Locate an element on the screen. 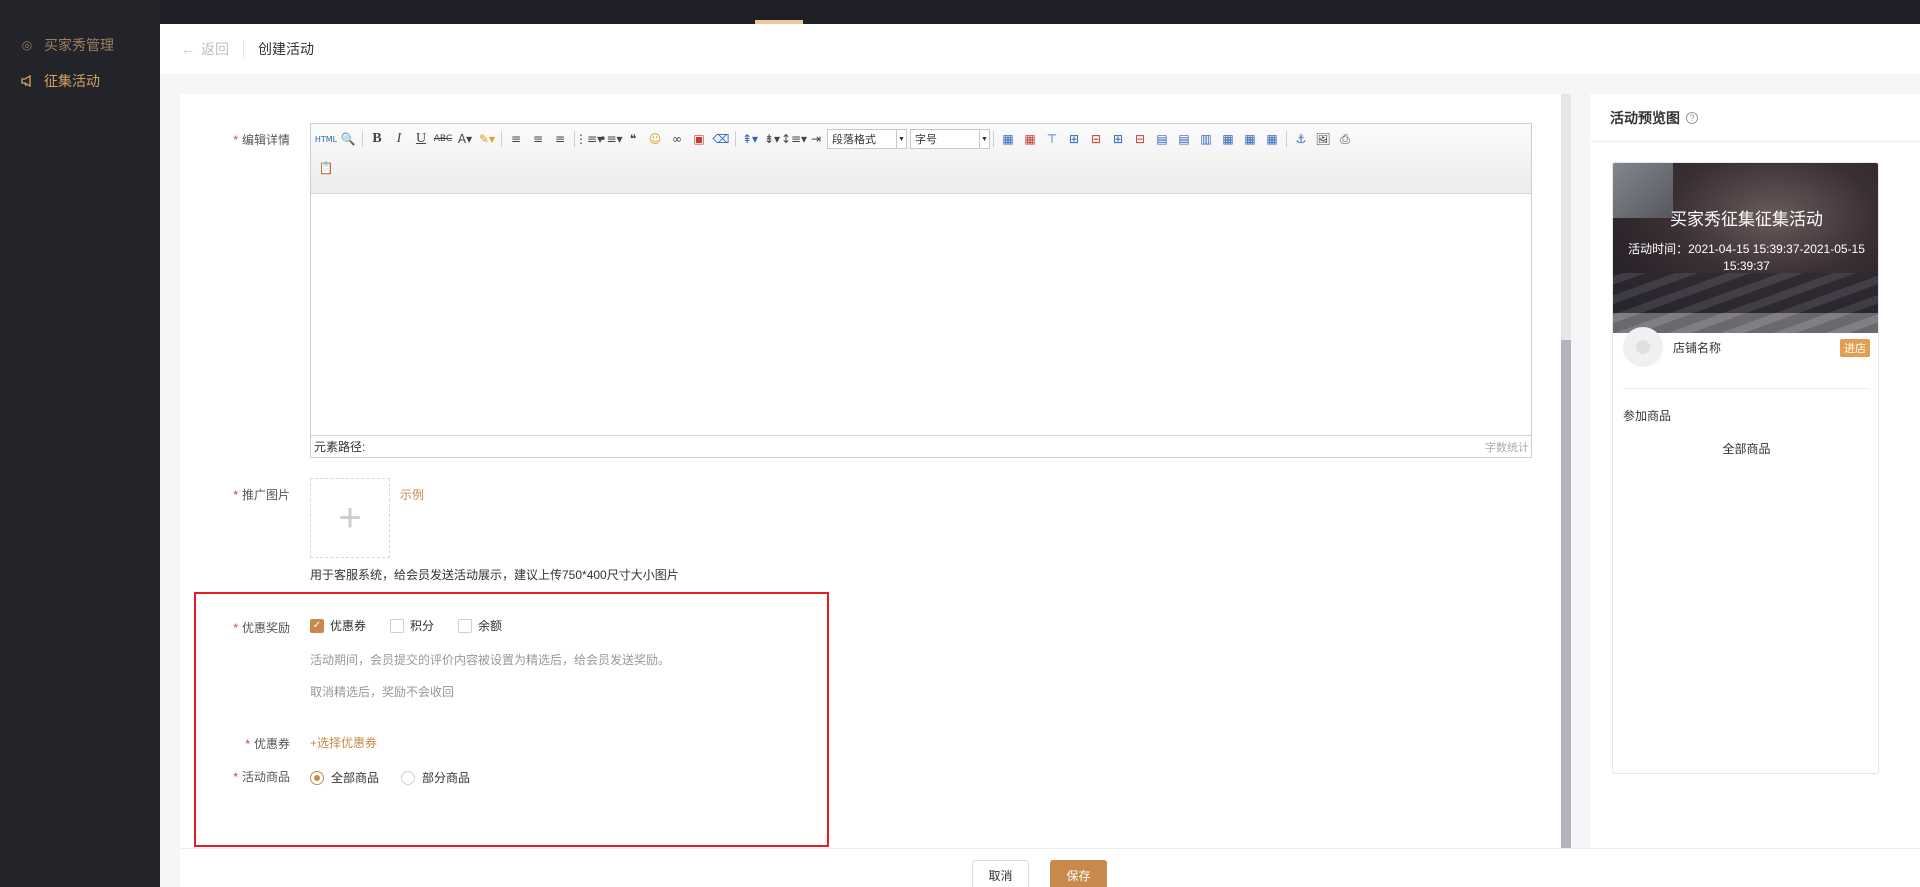  radio-partial-goods: 部分商品 is located at coordinates (435, 777).